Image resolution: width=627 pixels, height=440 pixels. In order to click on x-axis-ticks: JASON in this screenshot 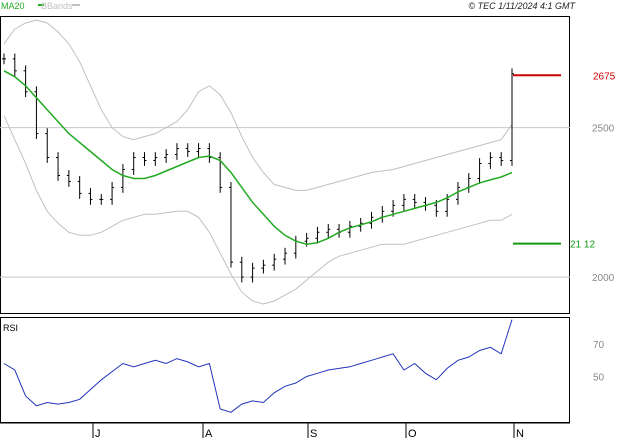, I will do `click(308, 431)`.